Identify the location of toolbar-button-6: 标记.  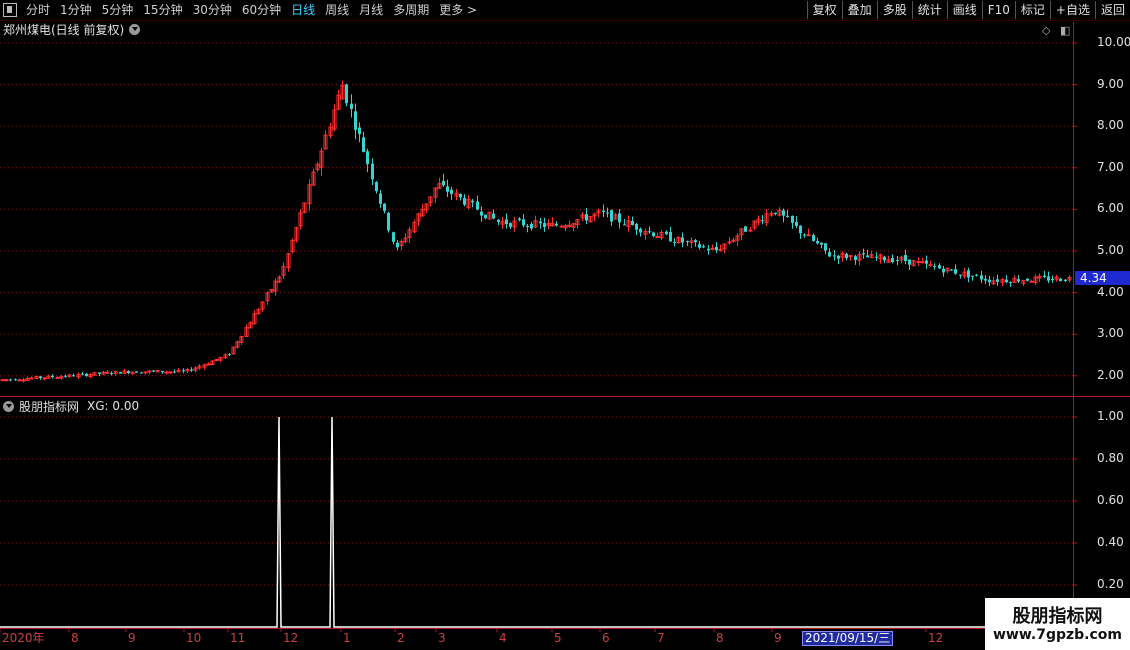
(1032, 10).